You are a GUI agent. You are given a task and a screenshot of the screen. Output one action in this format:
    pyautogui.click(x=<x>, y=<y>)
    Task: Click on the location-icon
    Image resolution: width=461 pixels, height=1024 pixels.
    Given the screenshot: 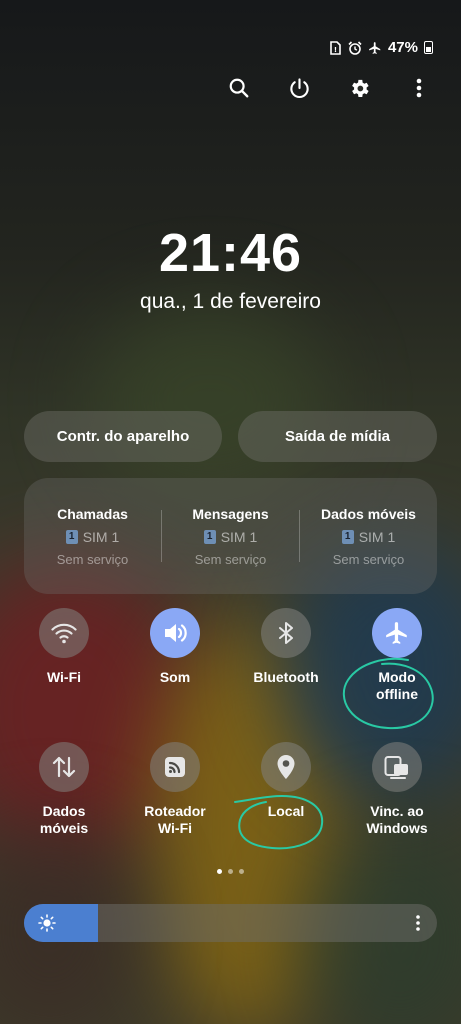 What is the action you would take?
    pyautogui.click(x=286, y=767)
    